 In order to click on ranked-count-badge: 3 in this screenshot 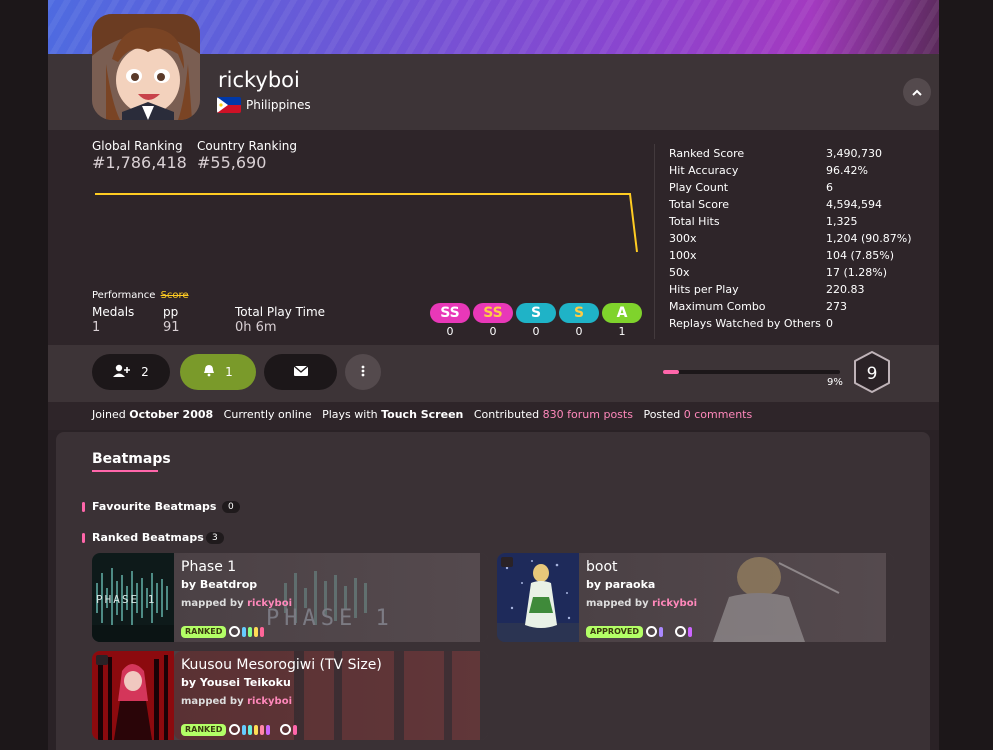, I will do `click(215, 538)`.